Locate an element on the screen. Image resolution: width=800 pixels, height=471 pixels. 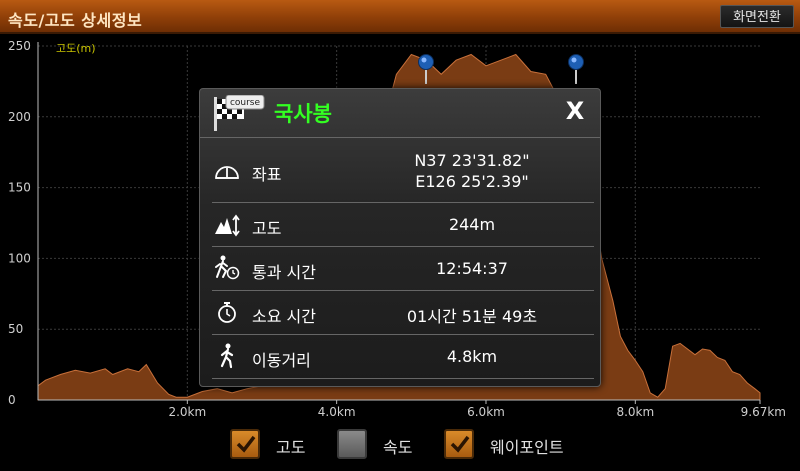
pass-time-label: 통과 시간 is located at coordinates (284, 272).